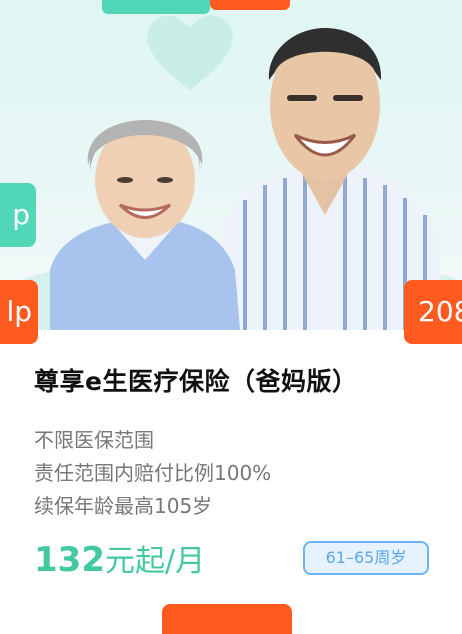  What do you see at coordinates (433, 312) in the screenshot?
I see `side-badge-right-orange: 208` at bounding box center [433, 312].